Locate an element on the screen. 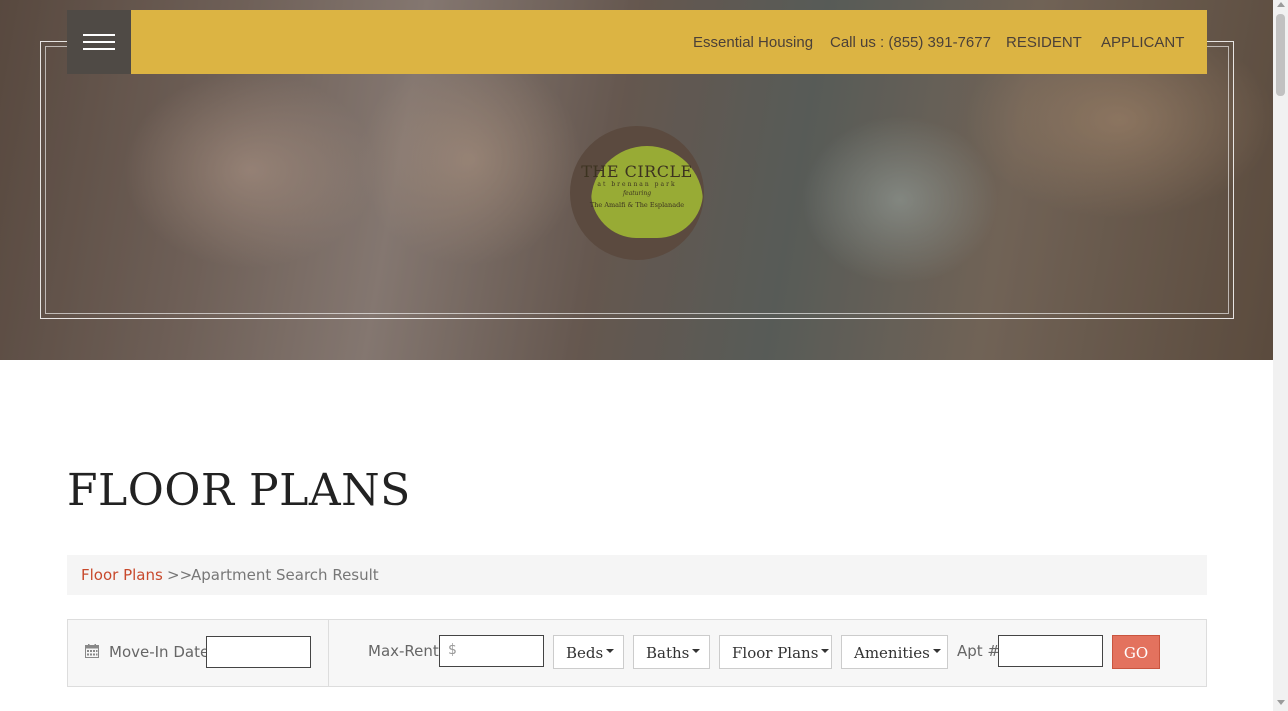 This screenshot has height=711, width=1288. apt-number-label: Apt # is located at coordinates (979, 651).